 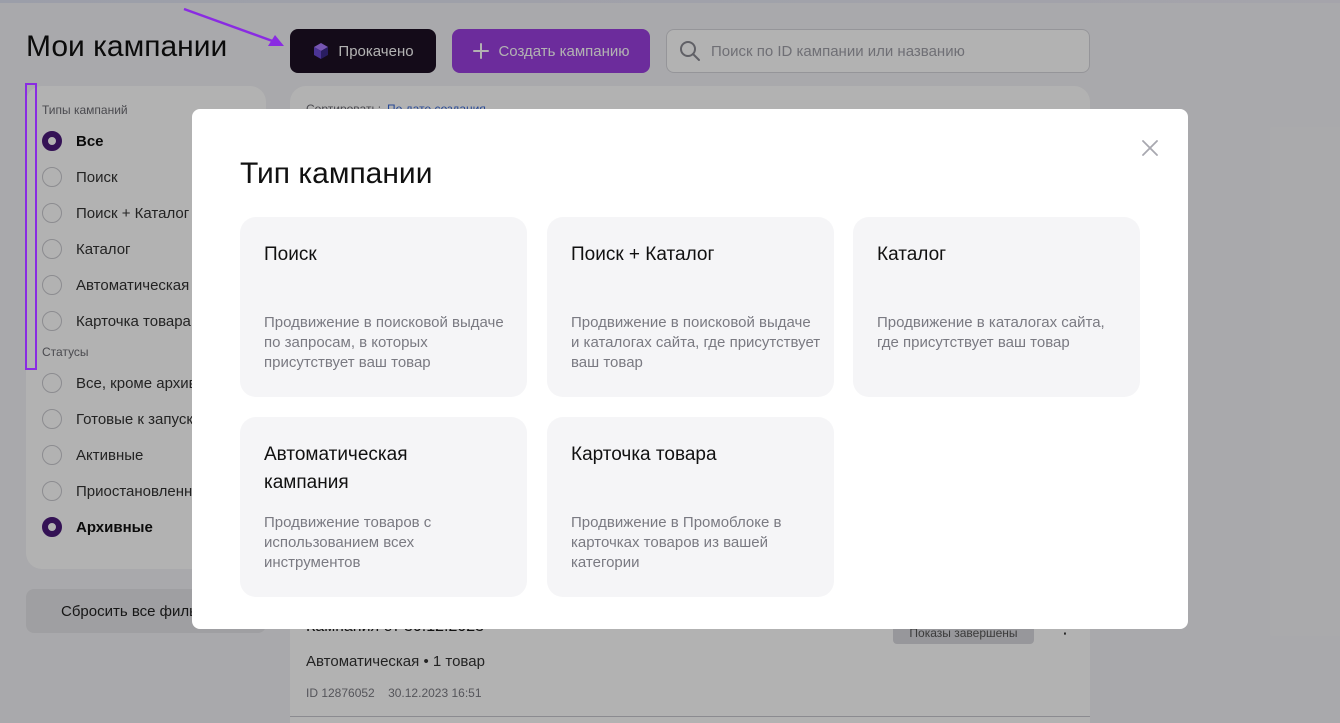 I want to click on close-icon, so click(x=1150, y=148).